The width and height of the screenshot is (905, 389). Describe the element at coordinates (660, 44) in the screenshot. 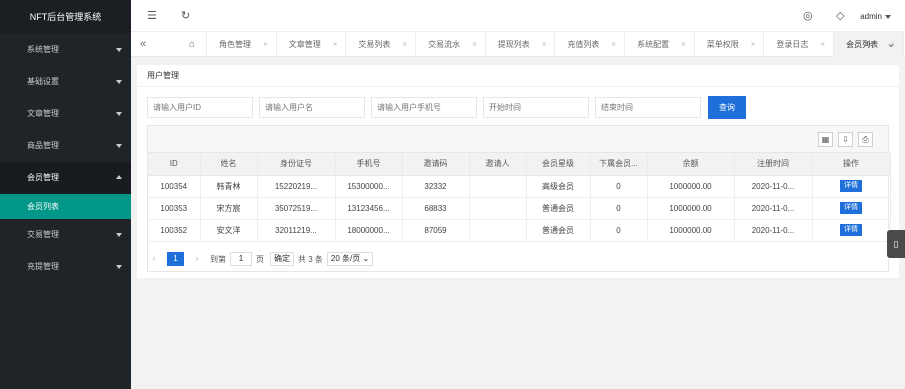

I see `tab-config: 系统配置 ×` at that location.